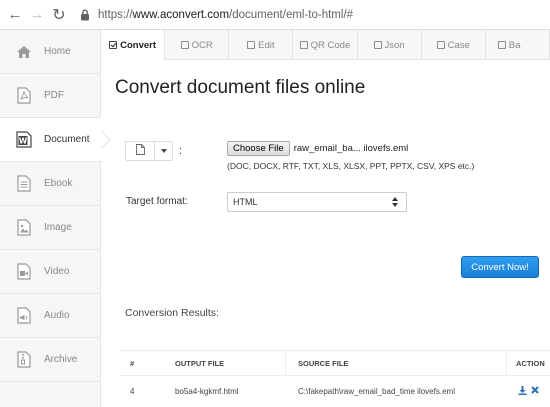  I want to click on archive-icon, so click(24, 360).